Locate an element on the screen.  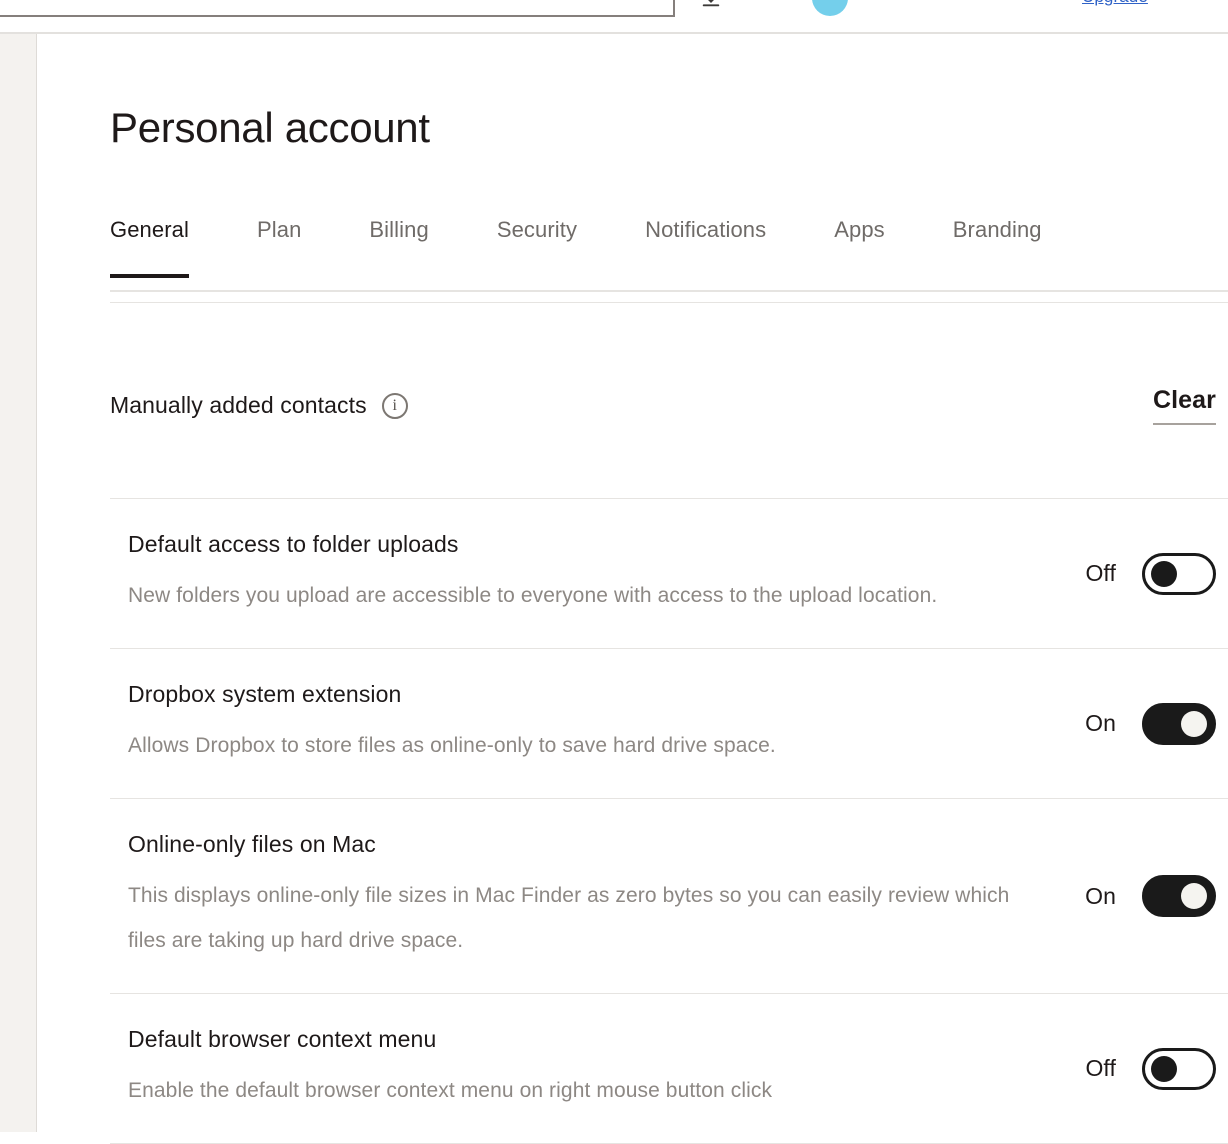
download-icon is located at coordinates (711, 4).